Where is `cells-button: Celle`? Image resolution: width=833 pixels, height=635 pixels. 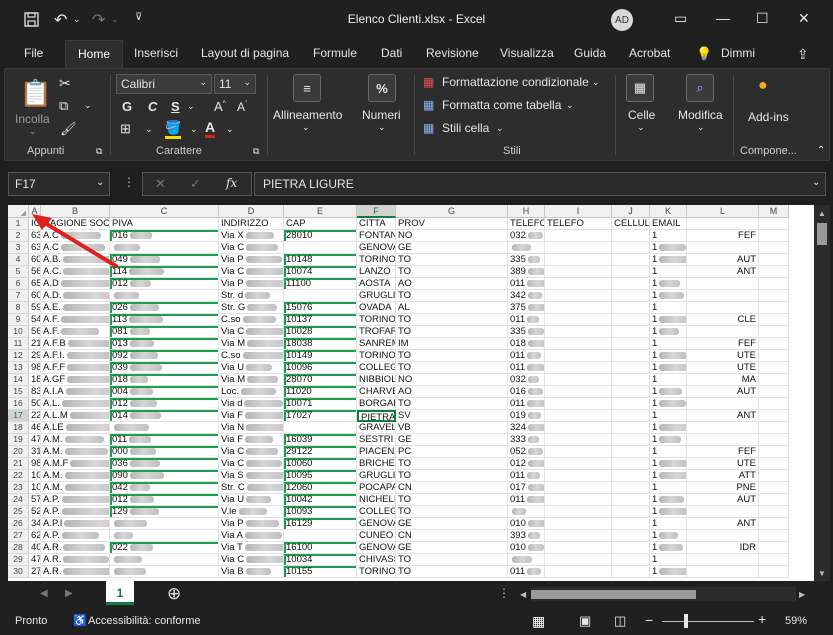 cells-button: Celle is located at coordinates (641, 115).